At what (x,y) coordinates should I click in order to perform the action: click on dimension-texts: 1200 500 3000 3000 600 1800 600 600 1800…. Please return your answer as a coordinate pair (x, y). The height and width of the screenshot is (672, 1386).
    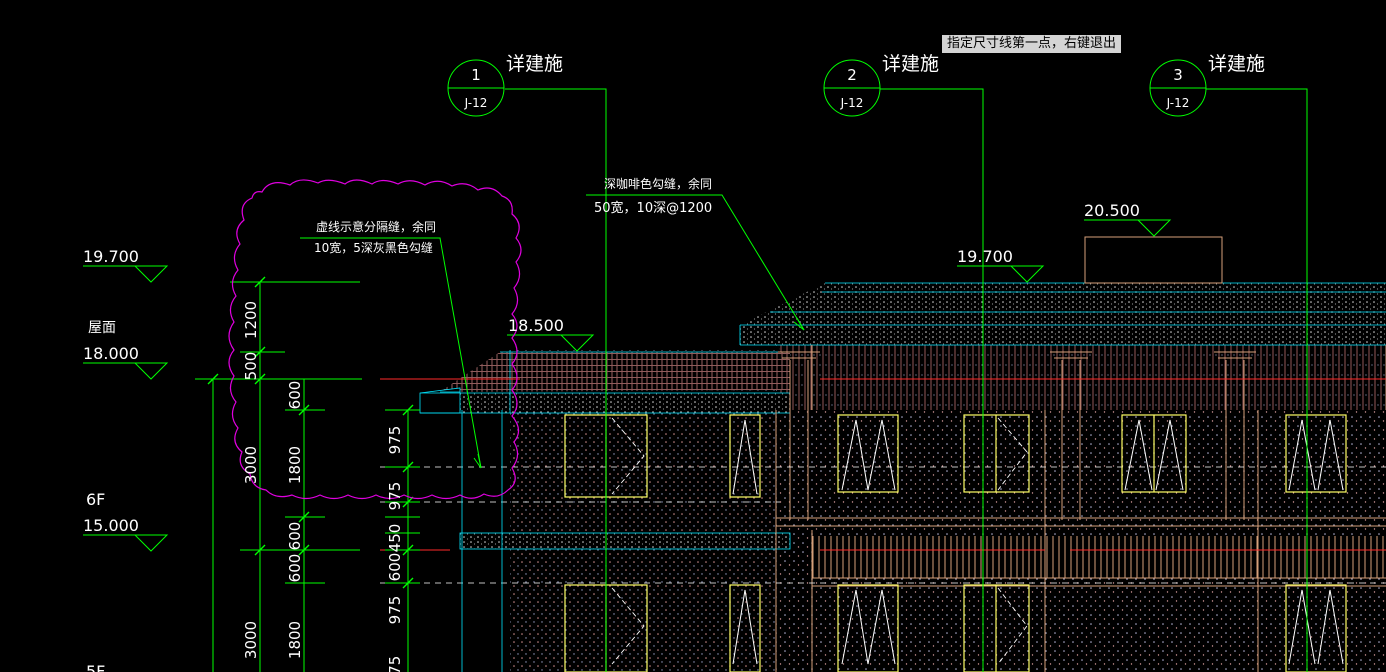
    Looking at the image, I should click on (323, 486).